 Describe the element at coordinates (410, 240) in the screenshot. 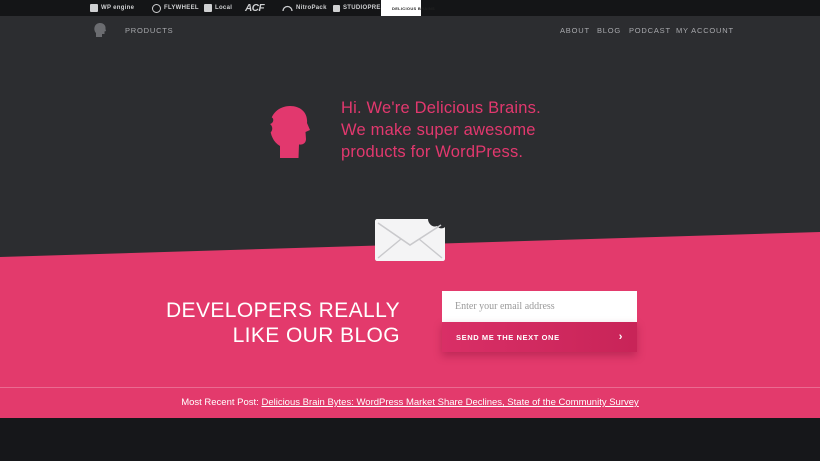

I see `envelope-icon` at that location.